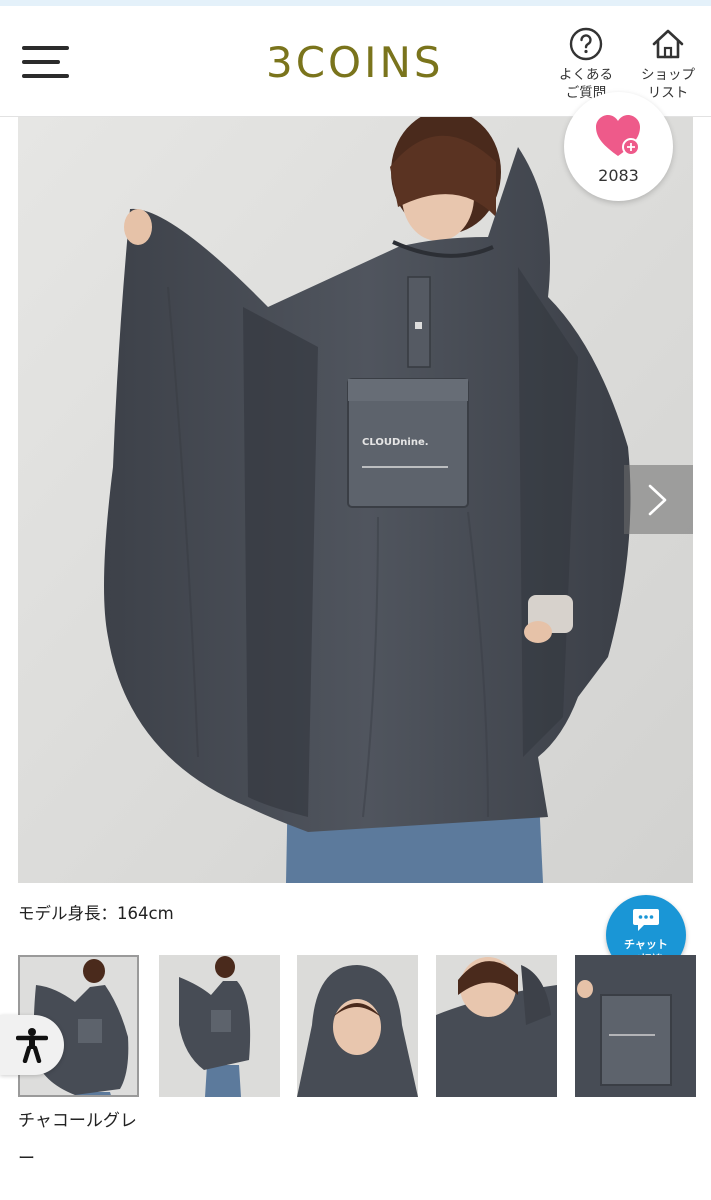 The image size is (711, 1200). I want to click on next-image-button, so click(658, 499).